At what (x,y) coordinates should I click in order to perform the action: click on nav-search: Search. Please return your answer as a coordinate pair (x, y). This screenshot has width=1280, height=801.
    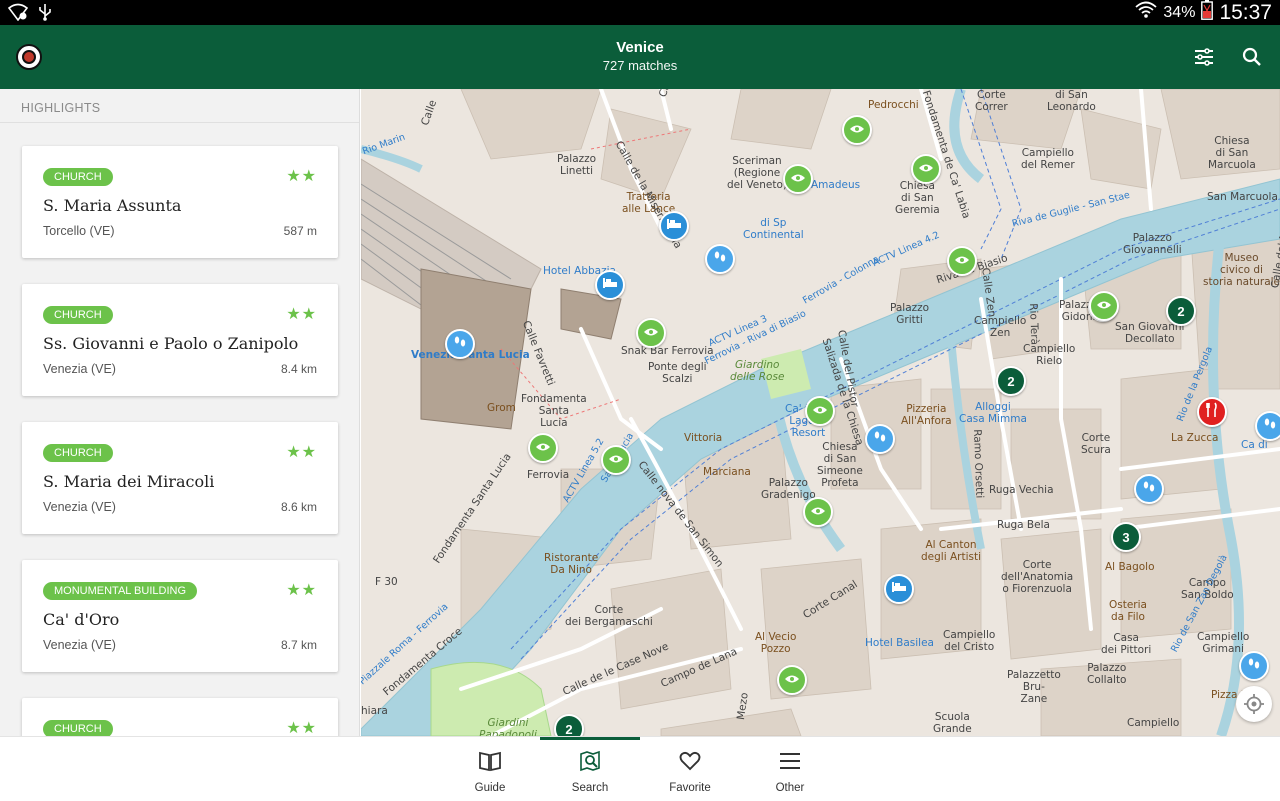
    Looking at the image, I should click on (590, 769).